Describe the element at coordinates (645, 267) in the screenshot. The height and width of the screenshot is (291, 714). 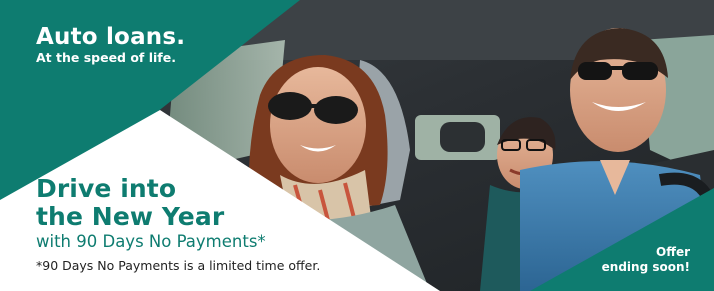
I see `offer-line2: ending soon!` at that location.